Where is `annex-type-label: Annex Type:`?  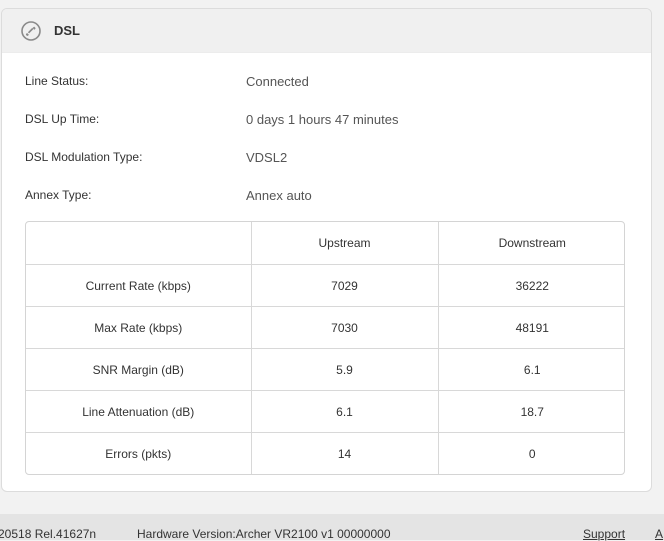
annex-type-label: Annex Type: is located at coordinates (58, 195).